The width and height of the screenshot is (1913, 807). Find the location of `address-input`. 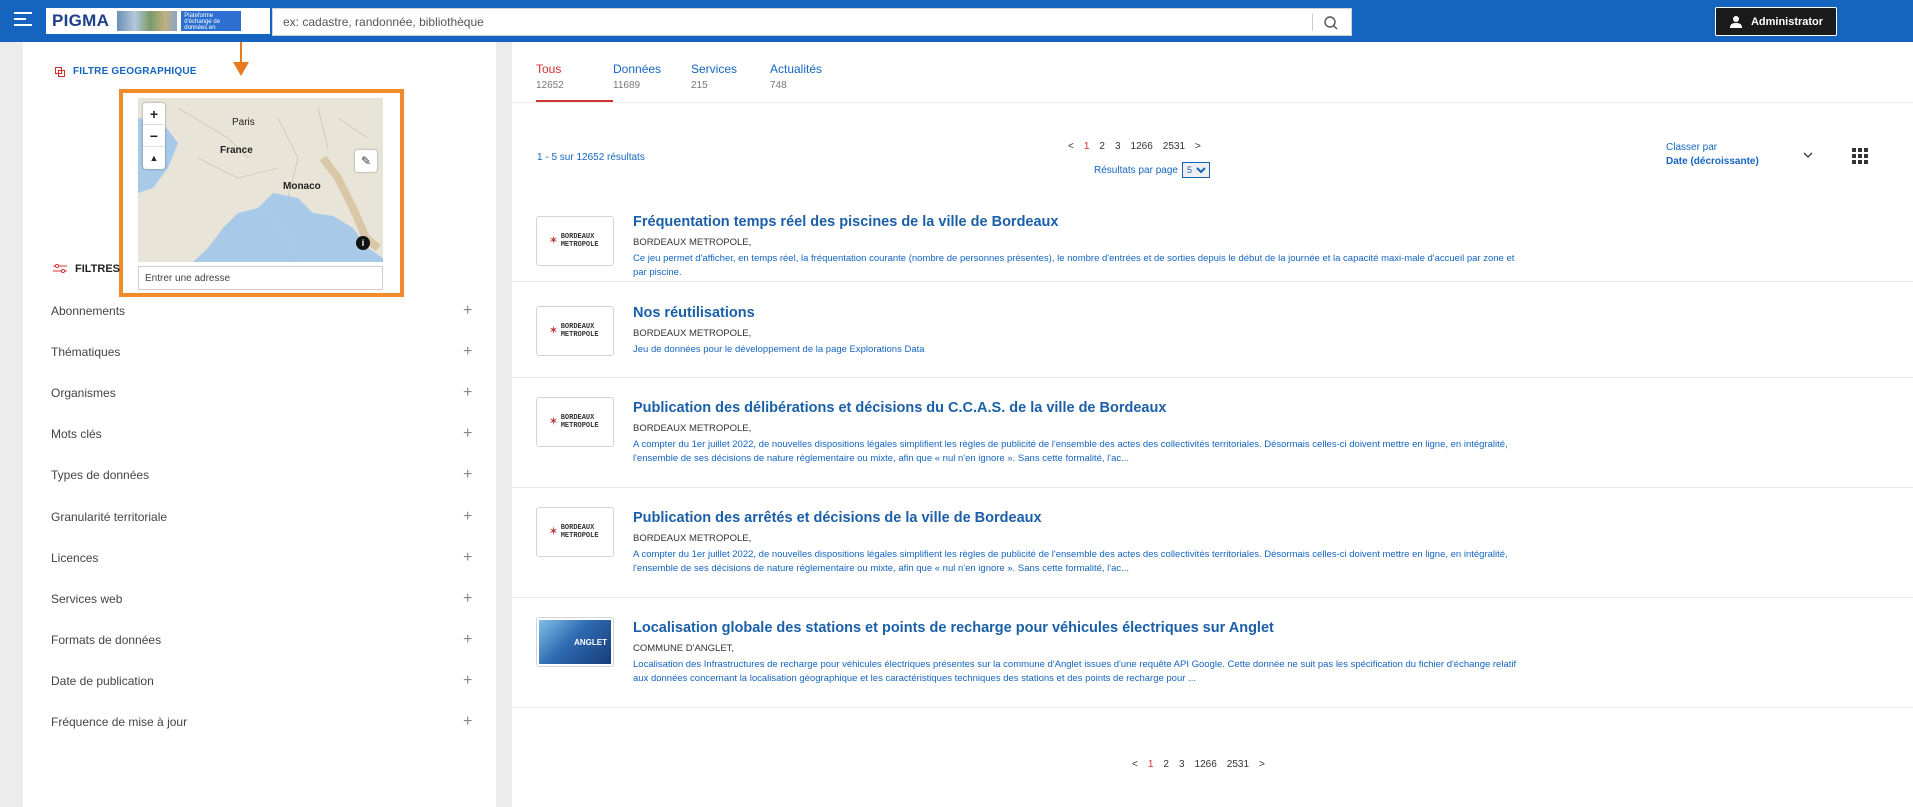

address-input is located at coordinates (260, 278).